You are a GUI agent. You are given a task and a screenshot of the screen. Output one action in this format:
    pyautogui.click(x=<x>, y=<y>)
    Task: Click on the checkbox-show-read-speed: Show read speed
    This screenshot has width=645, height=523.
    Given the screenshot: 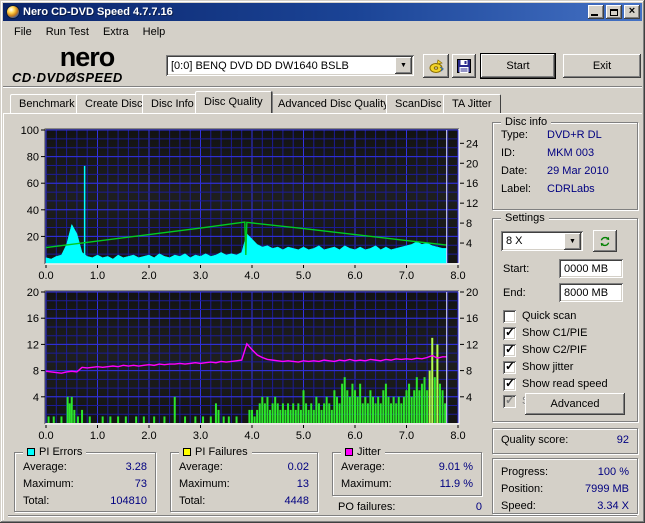 What is the action you would take?
    pyautogui.click(x=555, y=383)
    